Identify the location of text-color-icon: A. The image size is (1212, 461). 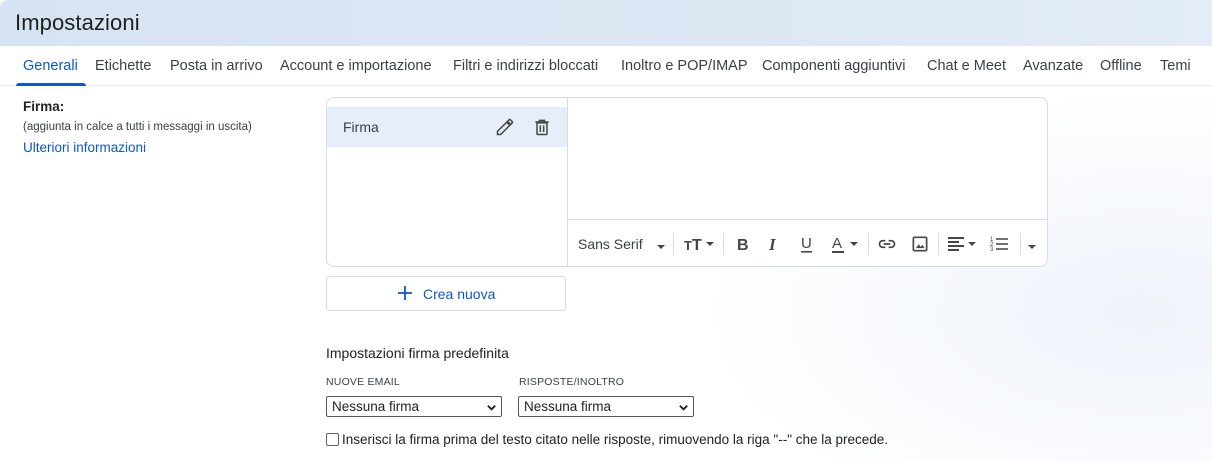
(846, 244).